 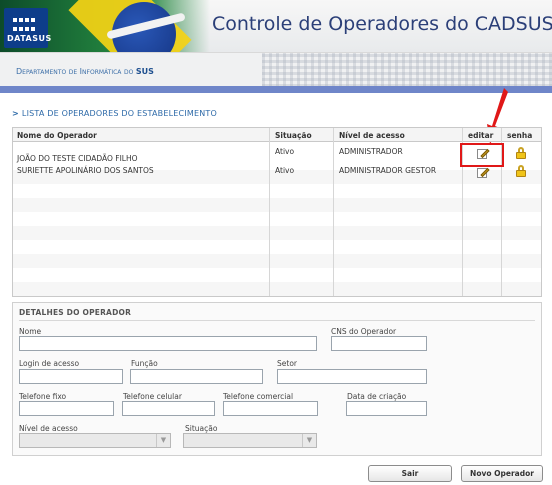 I want to click on role-label: Função, so click(x=144, y=363).